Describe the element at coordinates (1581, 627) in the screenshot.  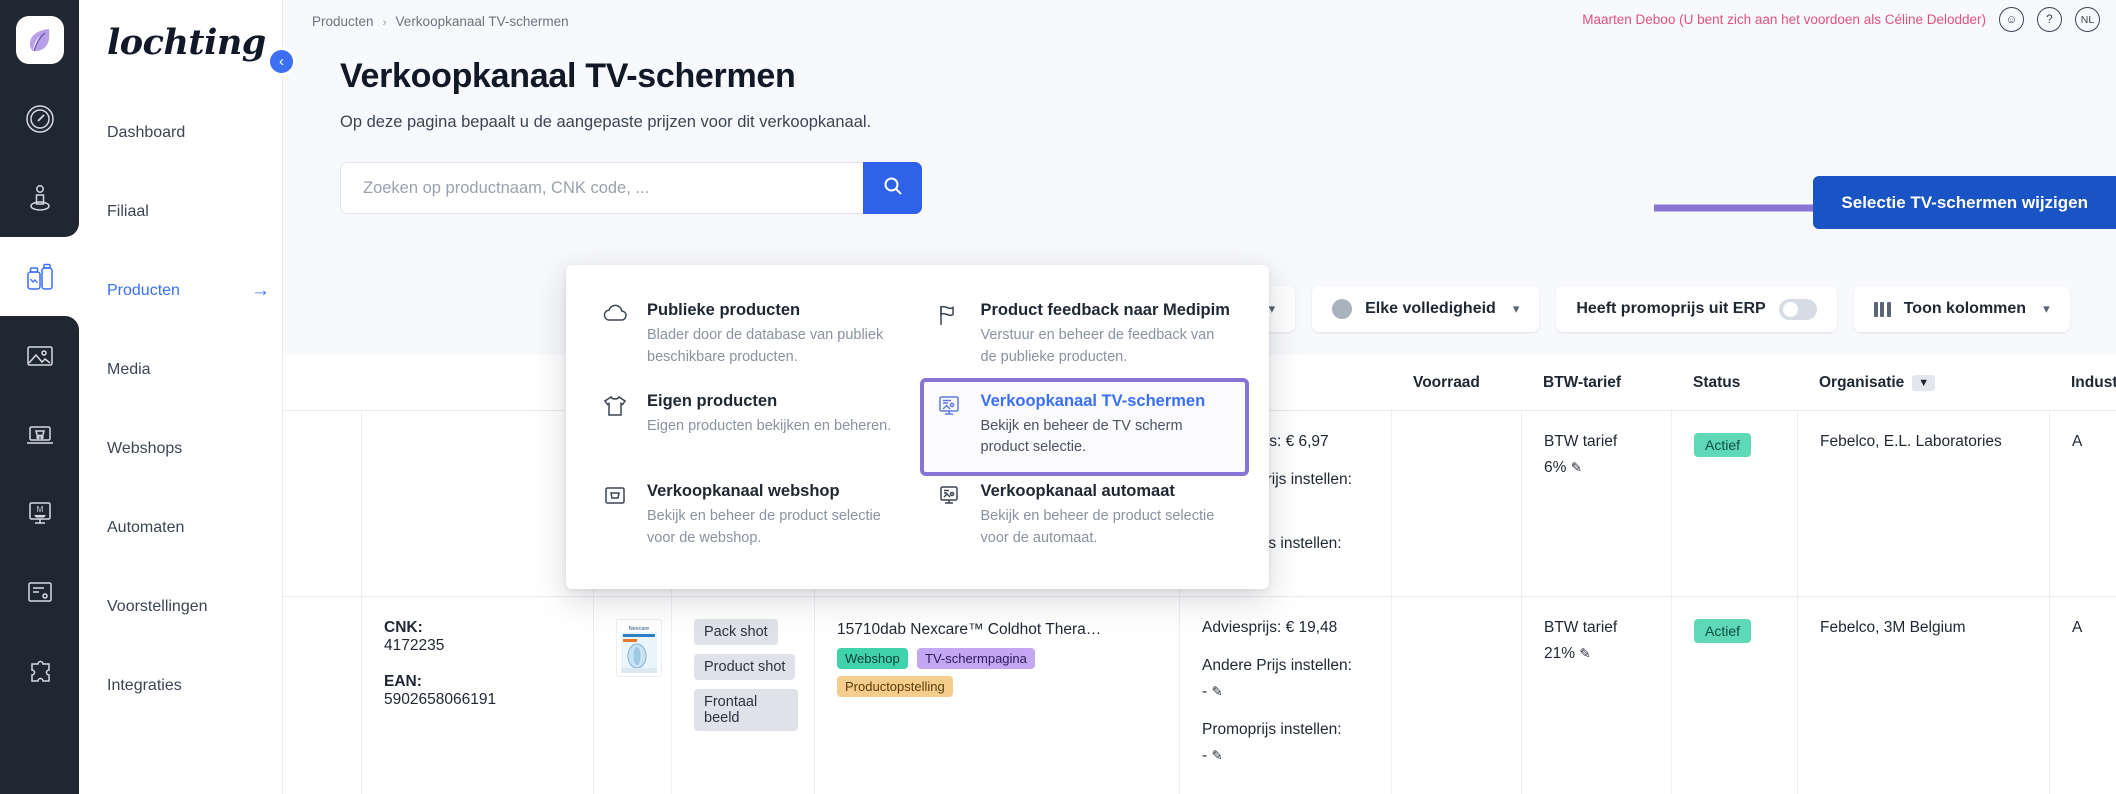
I see `btw-label: BTW tarief` at that location.